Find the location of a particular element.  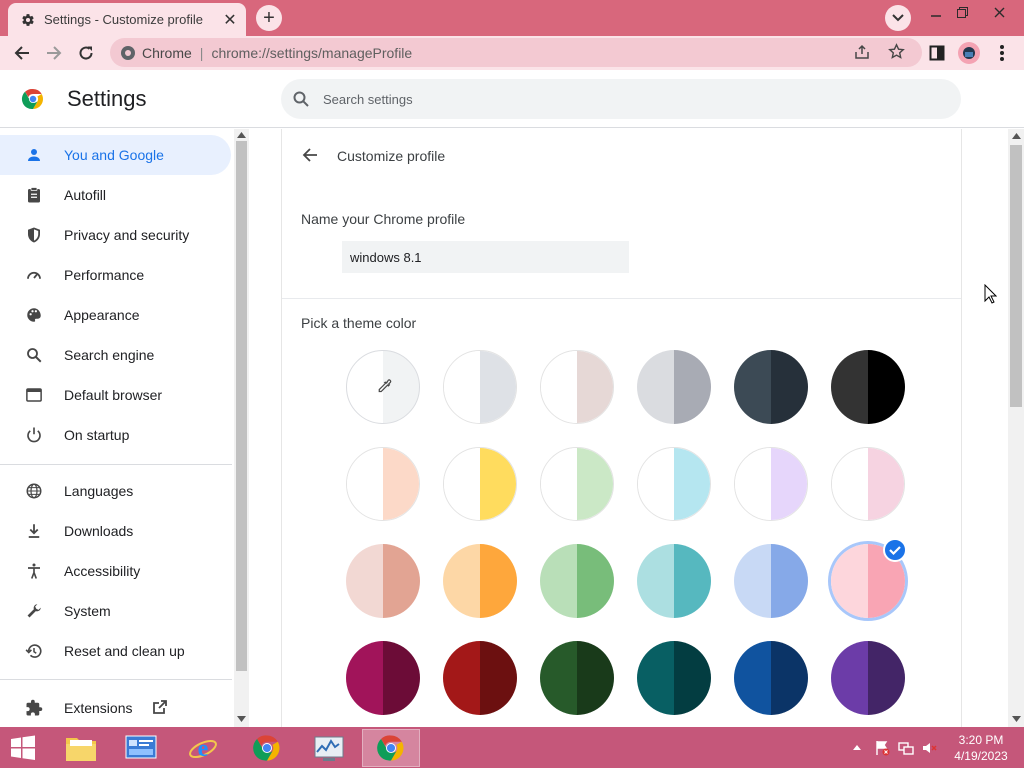

volume-muted-icon is located at coordinates (930, 747).